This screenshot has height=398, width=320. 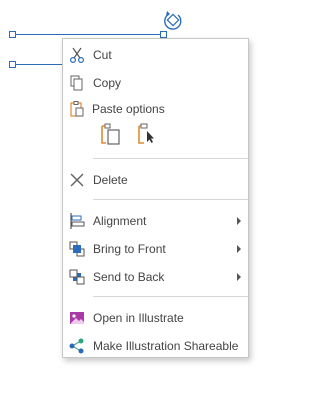 I want to click on paste-picture-button, so click(x=147, y=134).